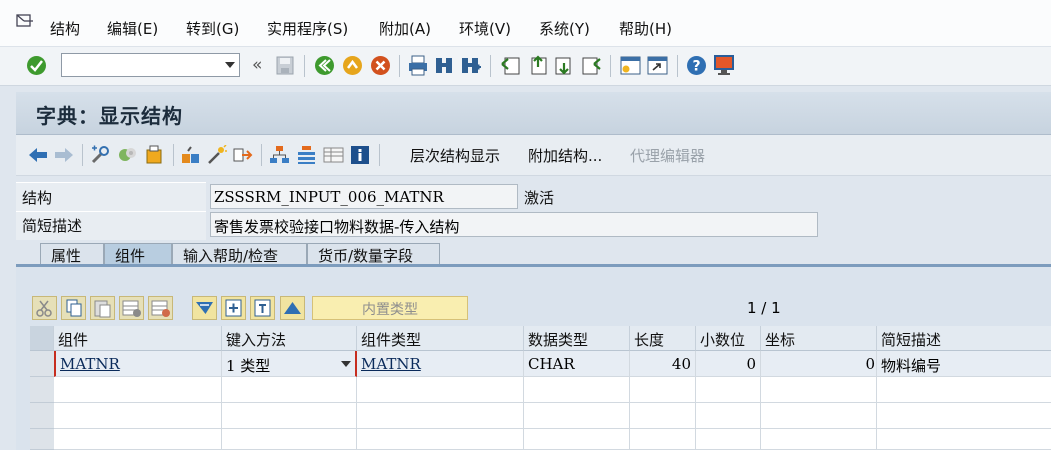 The height and width of the screenshot is (450, 1051). What do you see at coordinates (102, 308) in the screenshot?
I see `paste-row-button` at bounding box center [102, 308].